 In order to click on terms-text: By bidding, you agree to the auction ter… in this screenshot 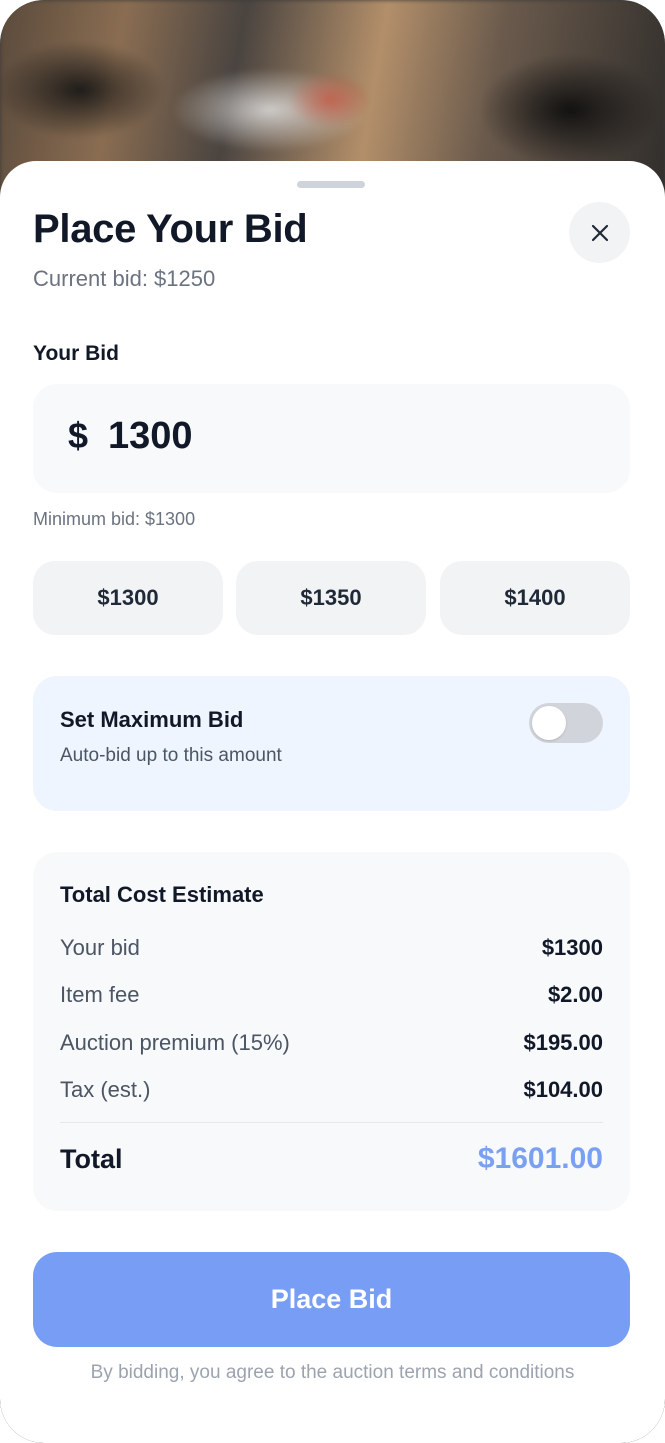, I will do `click(332, 1372)`.